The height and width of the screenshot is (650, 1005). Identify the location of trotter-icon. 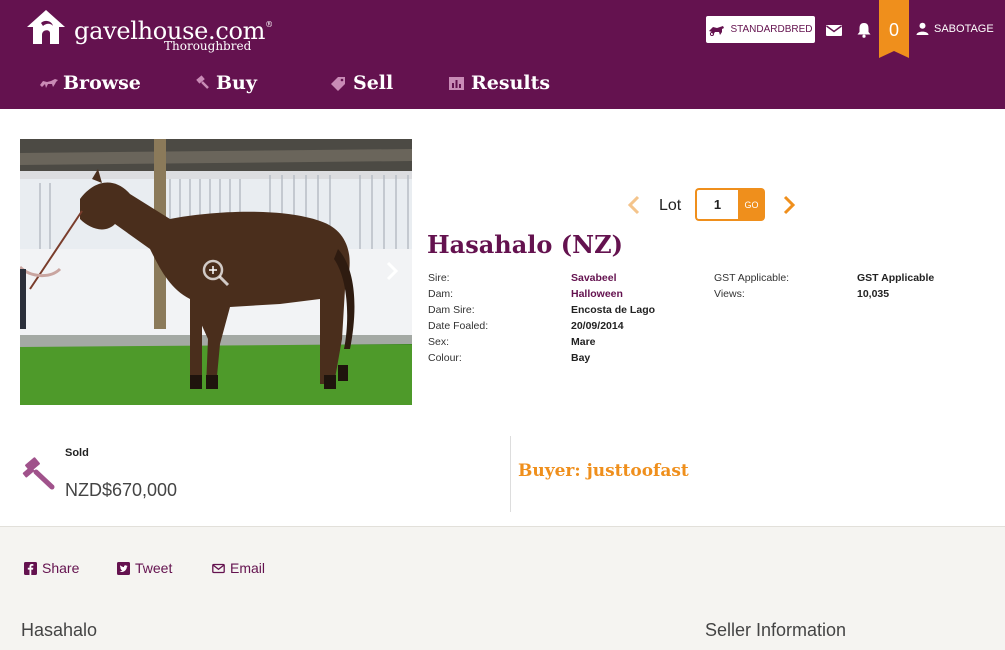
(717, 30).